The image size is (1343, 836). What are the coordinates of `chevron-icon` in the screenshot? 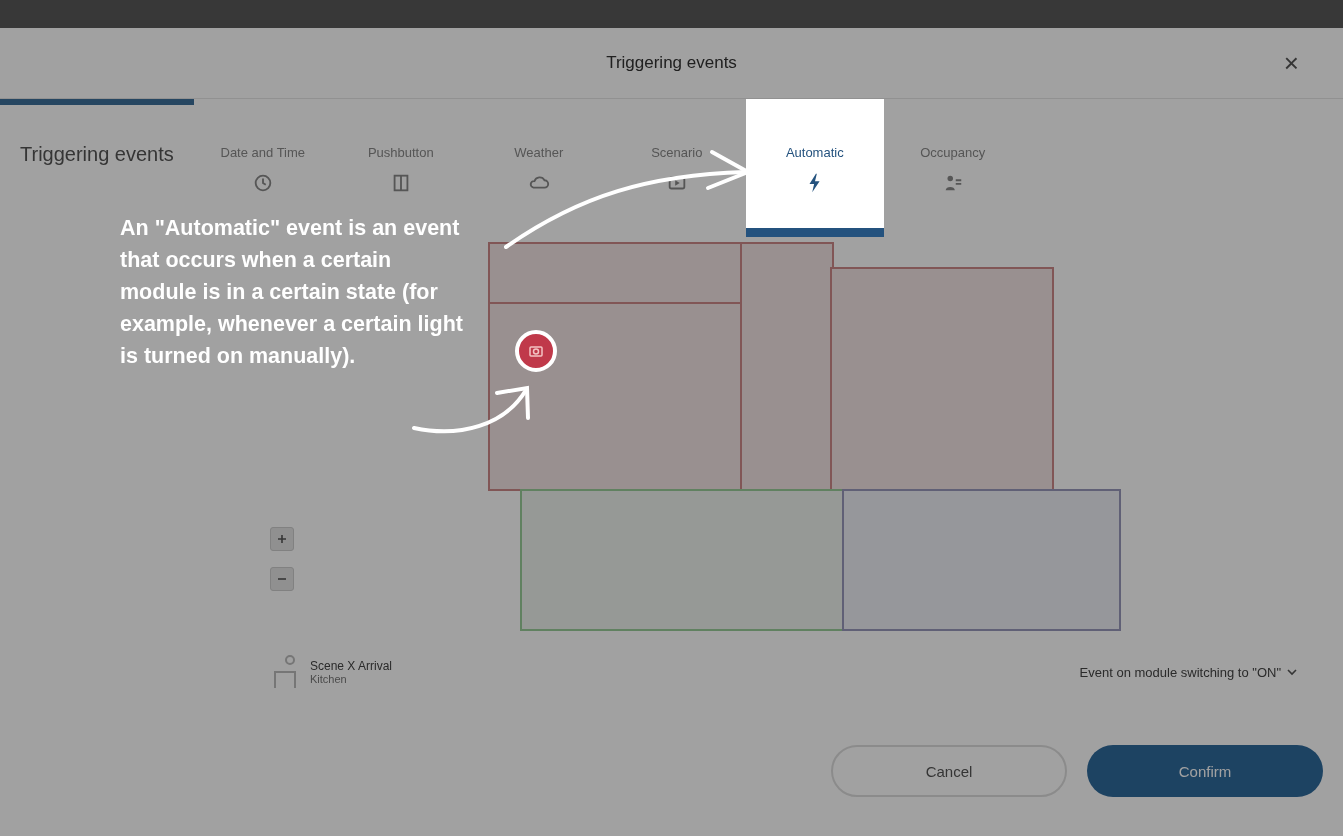 It's located at (1292, 672).